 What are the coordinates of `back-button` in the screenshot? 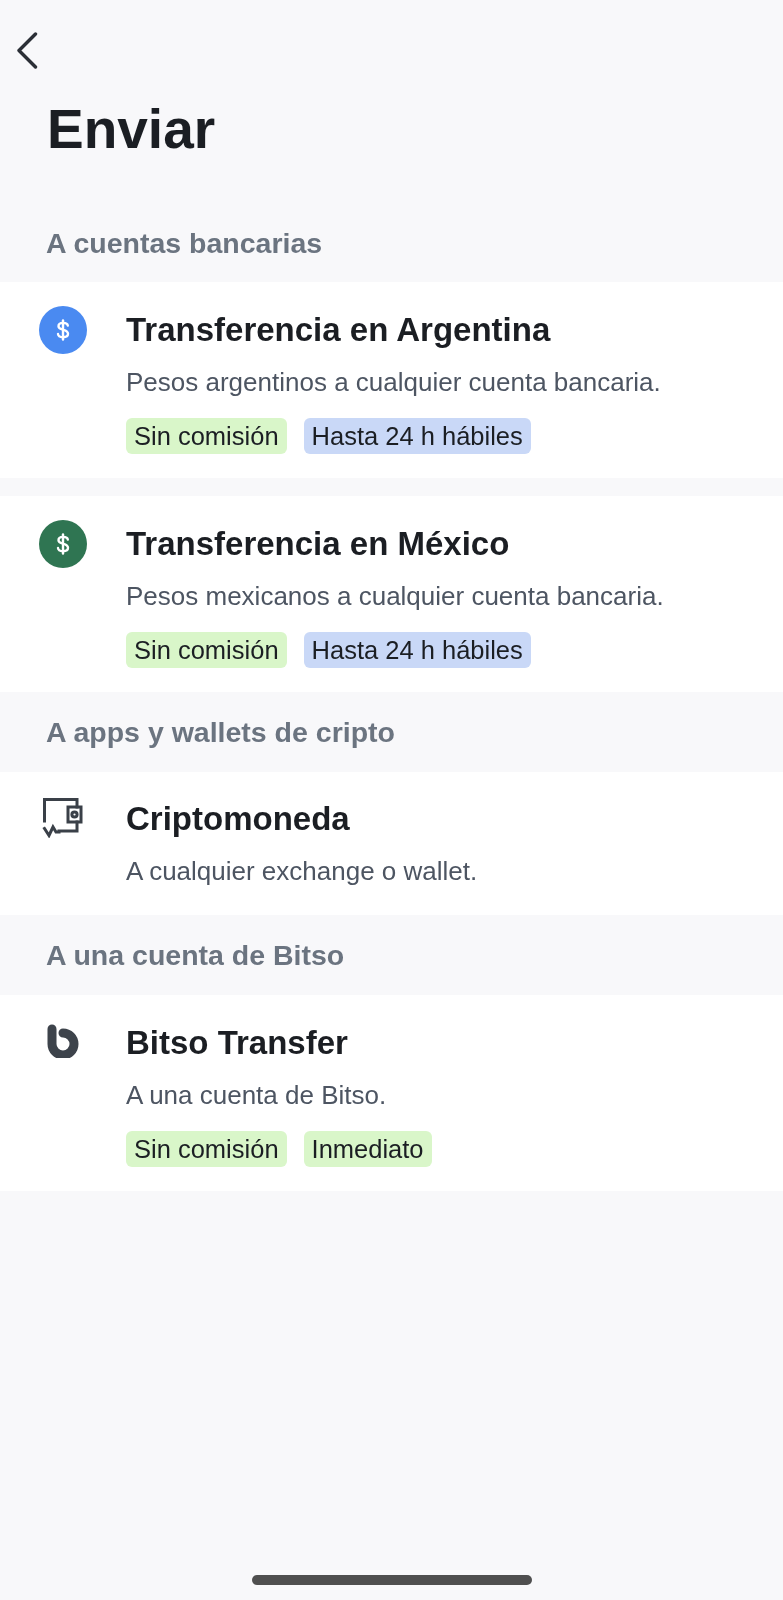 It's located at (27, 50).